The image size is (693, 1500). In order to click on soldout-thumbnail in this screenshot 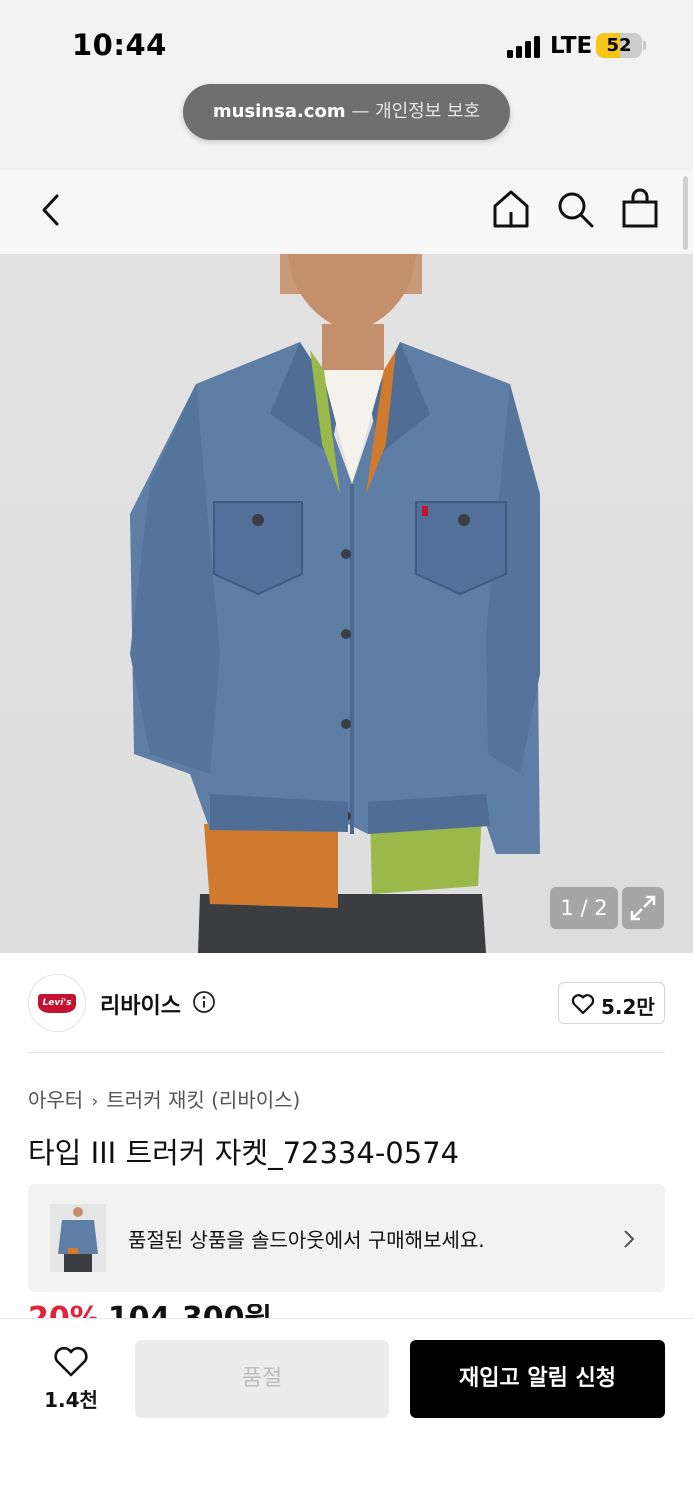, I will do `click(78, 1238)`.